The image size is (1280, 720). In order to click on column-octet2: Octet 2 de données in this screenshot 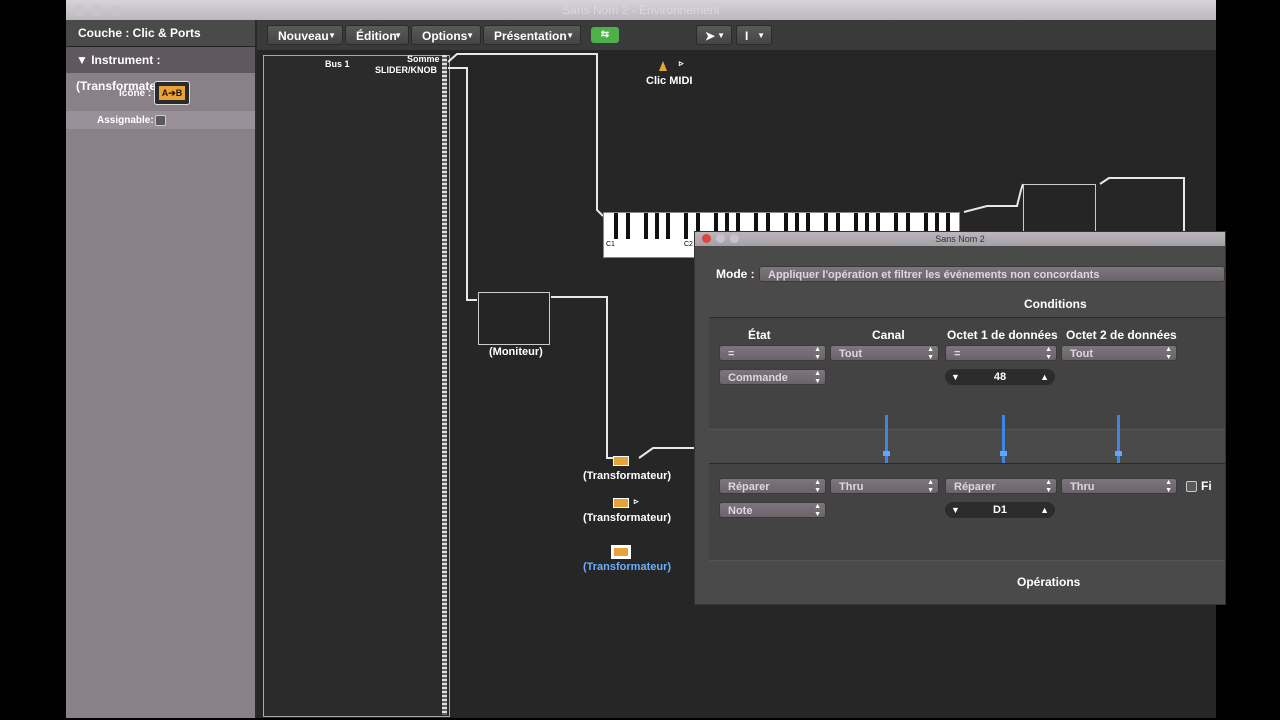, I will do `click(1121, 335)`.